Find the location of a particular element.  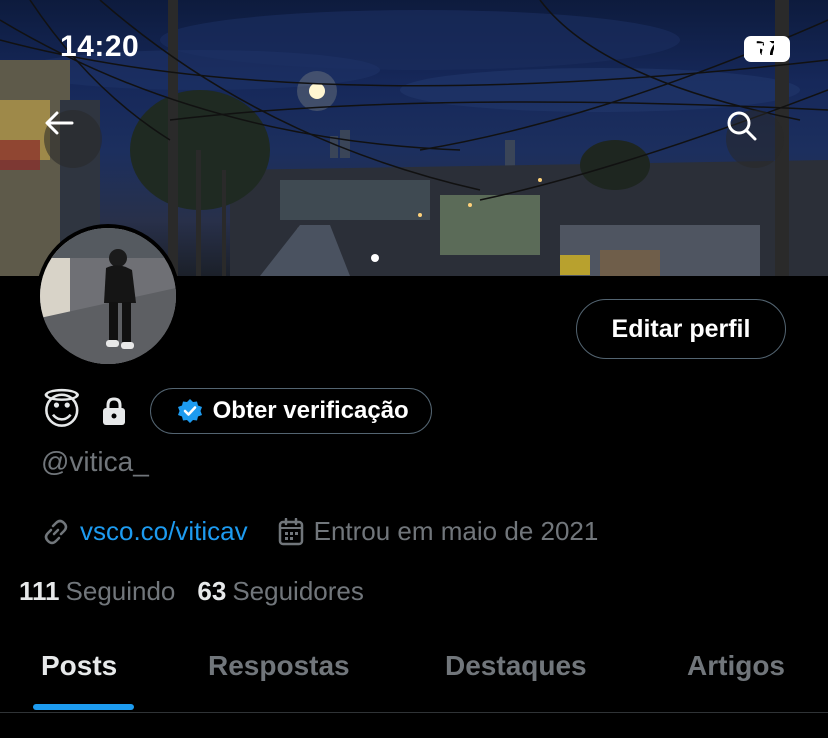

verified-badge-icon is located at coordinates (189, 411).